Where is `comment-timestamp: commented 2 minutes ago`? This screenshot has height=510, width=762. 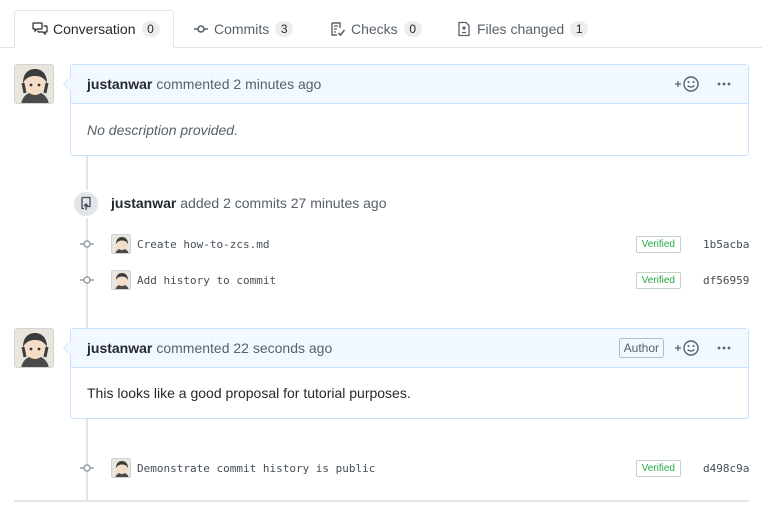 comment-timestamp: commented 2 minutes ago is located at coordinates (238, 84).